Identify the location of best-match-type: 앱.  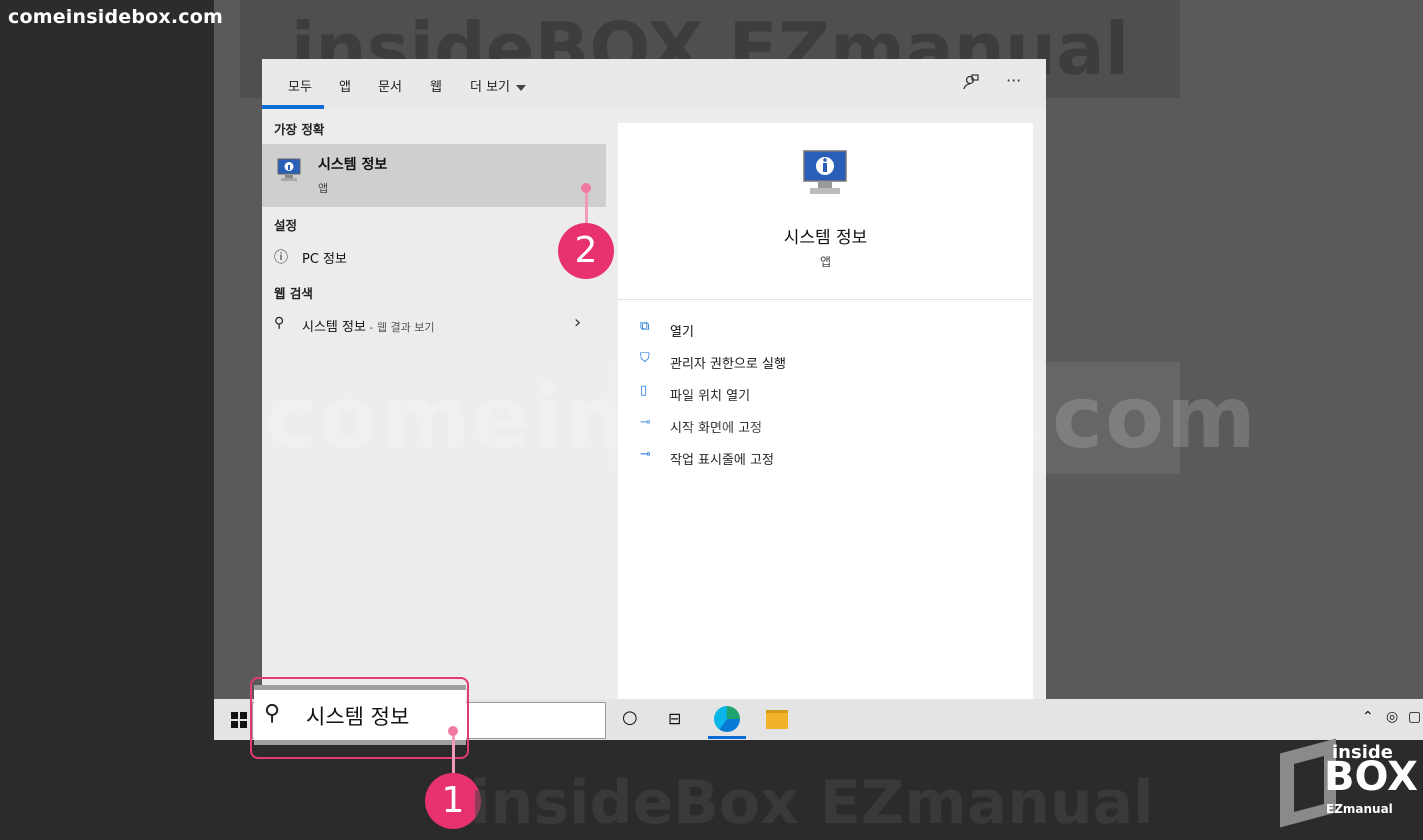
(323, 188).